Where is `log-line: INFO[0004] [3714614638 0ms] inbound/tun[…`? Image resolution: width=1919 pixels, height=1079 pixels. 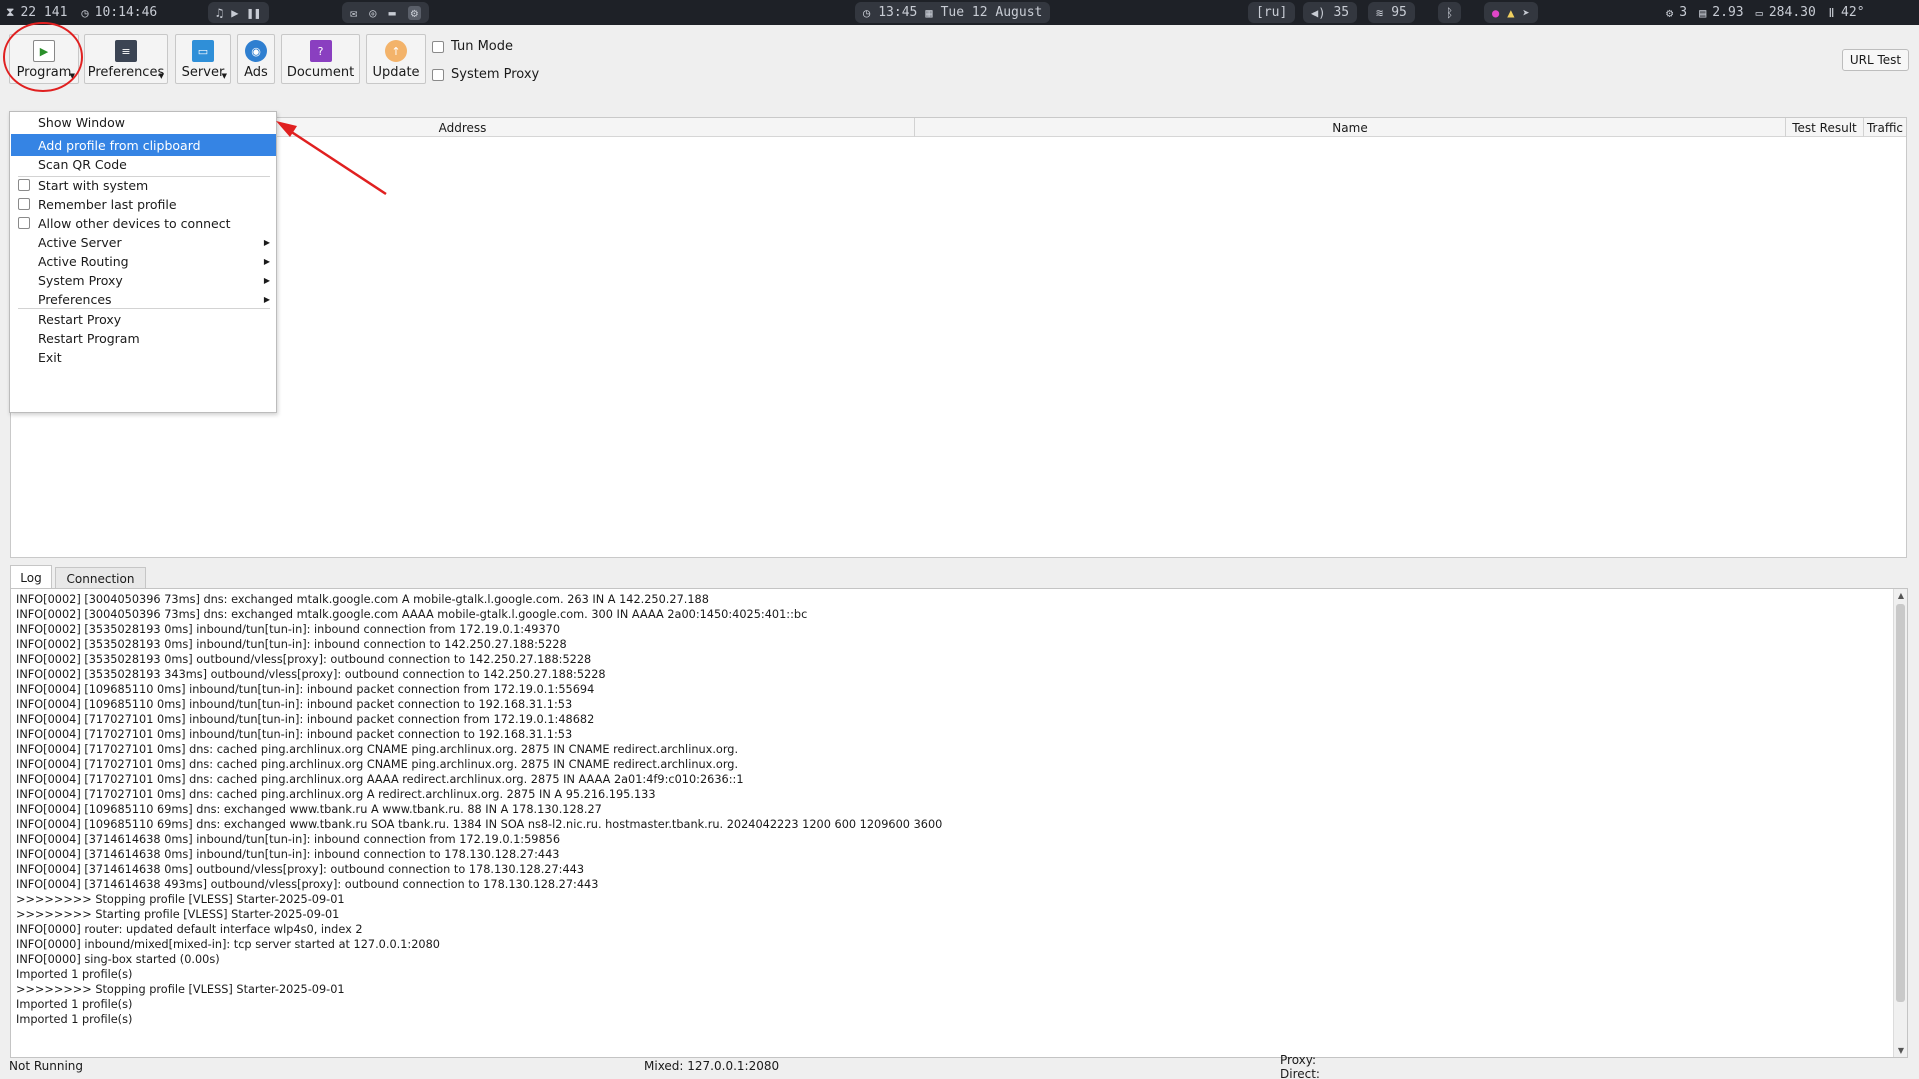
log-line: INFO[0004] [3714614638 0ms] inbound/tun[… is located at coordinates (288, 854).